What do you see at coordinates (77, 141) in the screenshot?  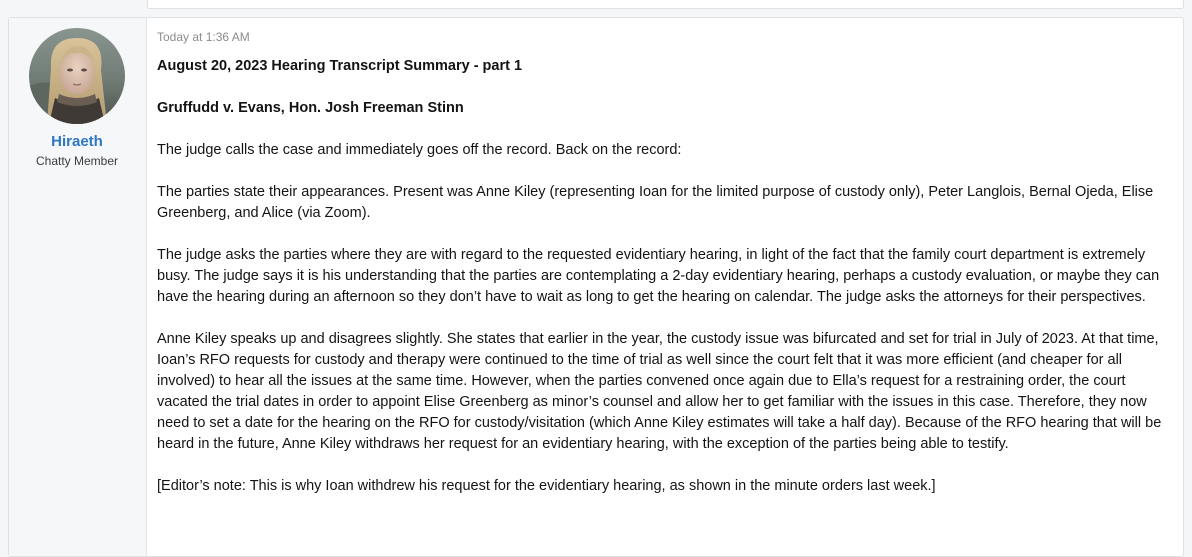 I see `author-username: Hiraeth` at bounding box center [77, 141].